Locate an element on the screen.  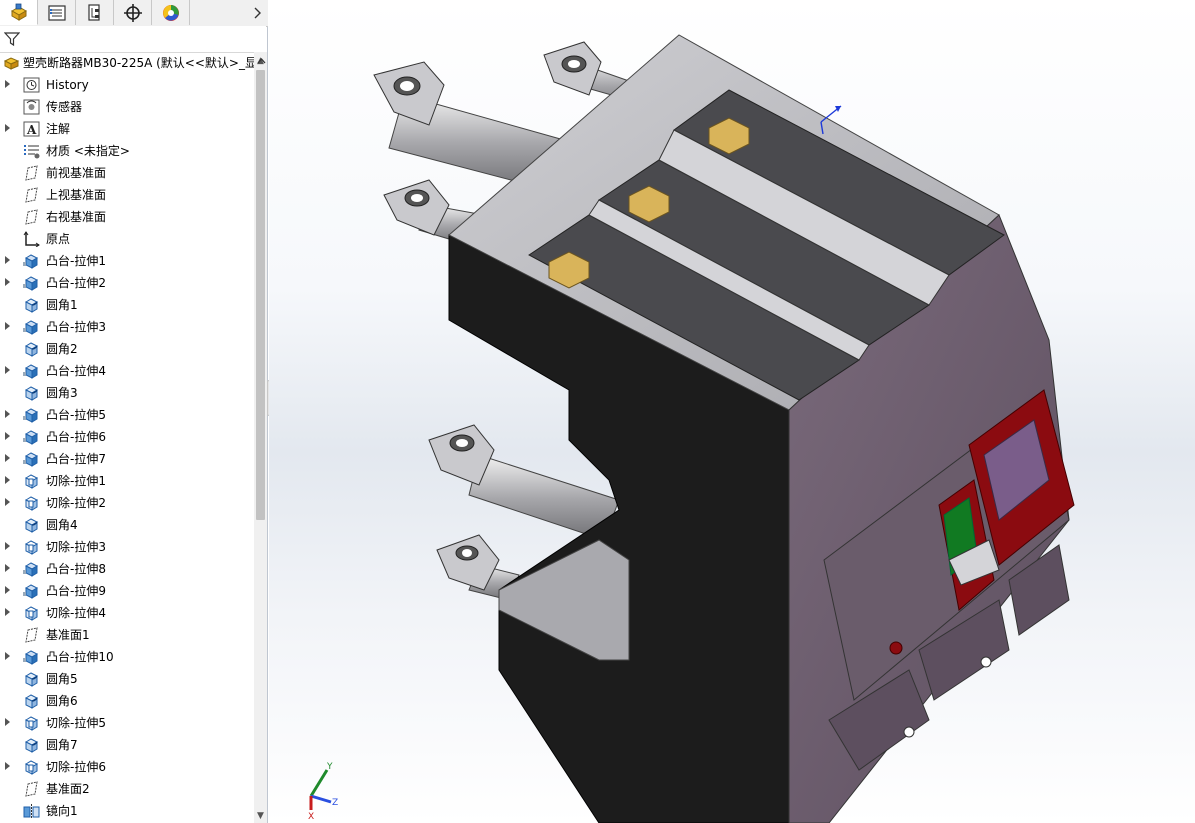
tree-item-label: 圆角2 is located at coordinates (62, 349).